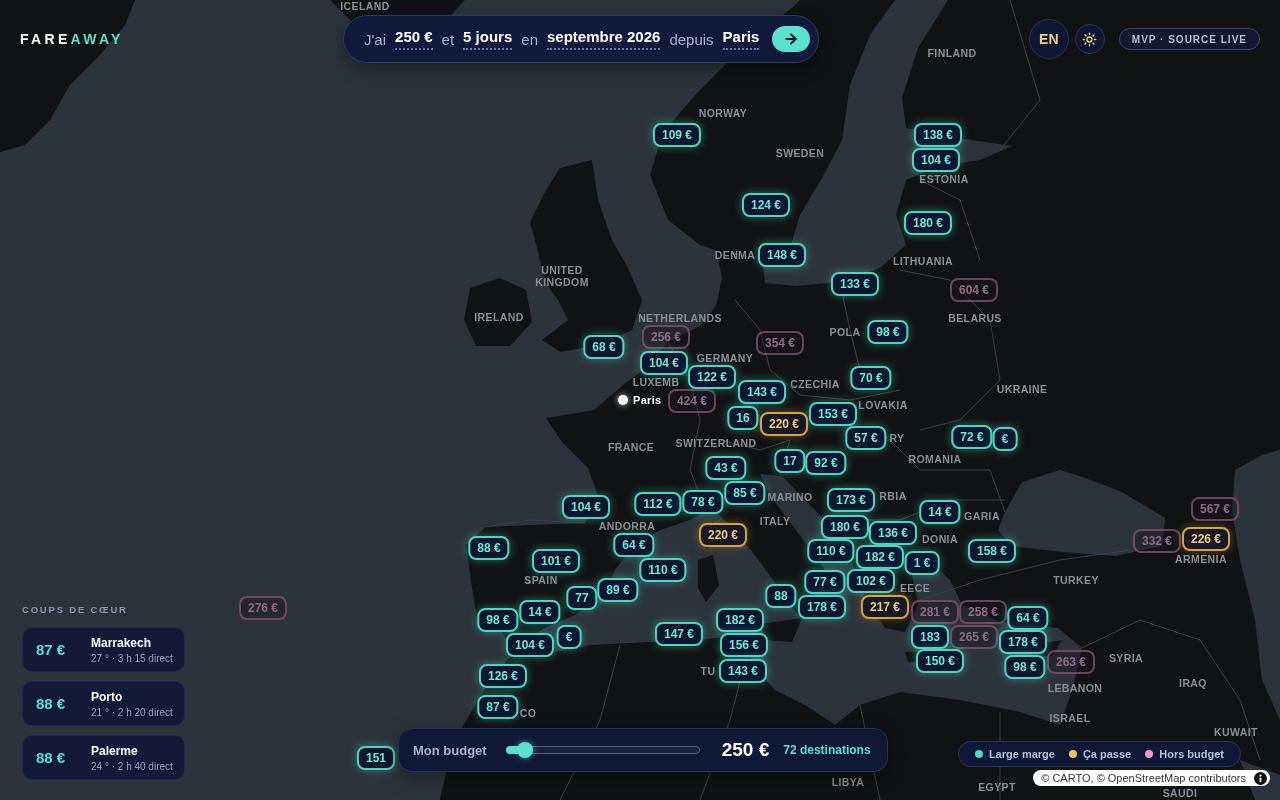 The width and height of the screenshot is (1280, 800). I want to click on country-label: ITALY, so click(775, 521).